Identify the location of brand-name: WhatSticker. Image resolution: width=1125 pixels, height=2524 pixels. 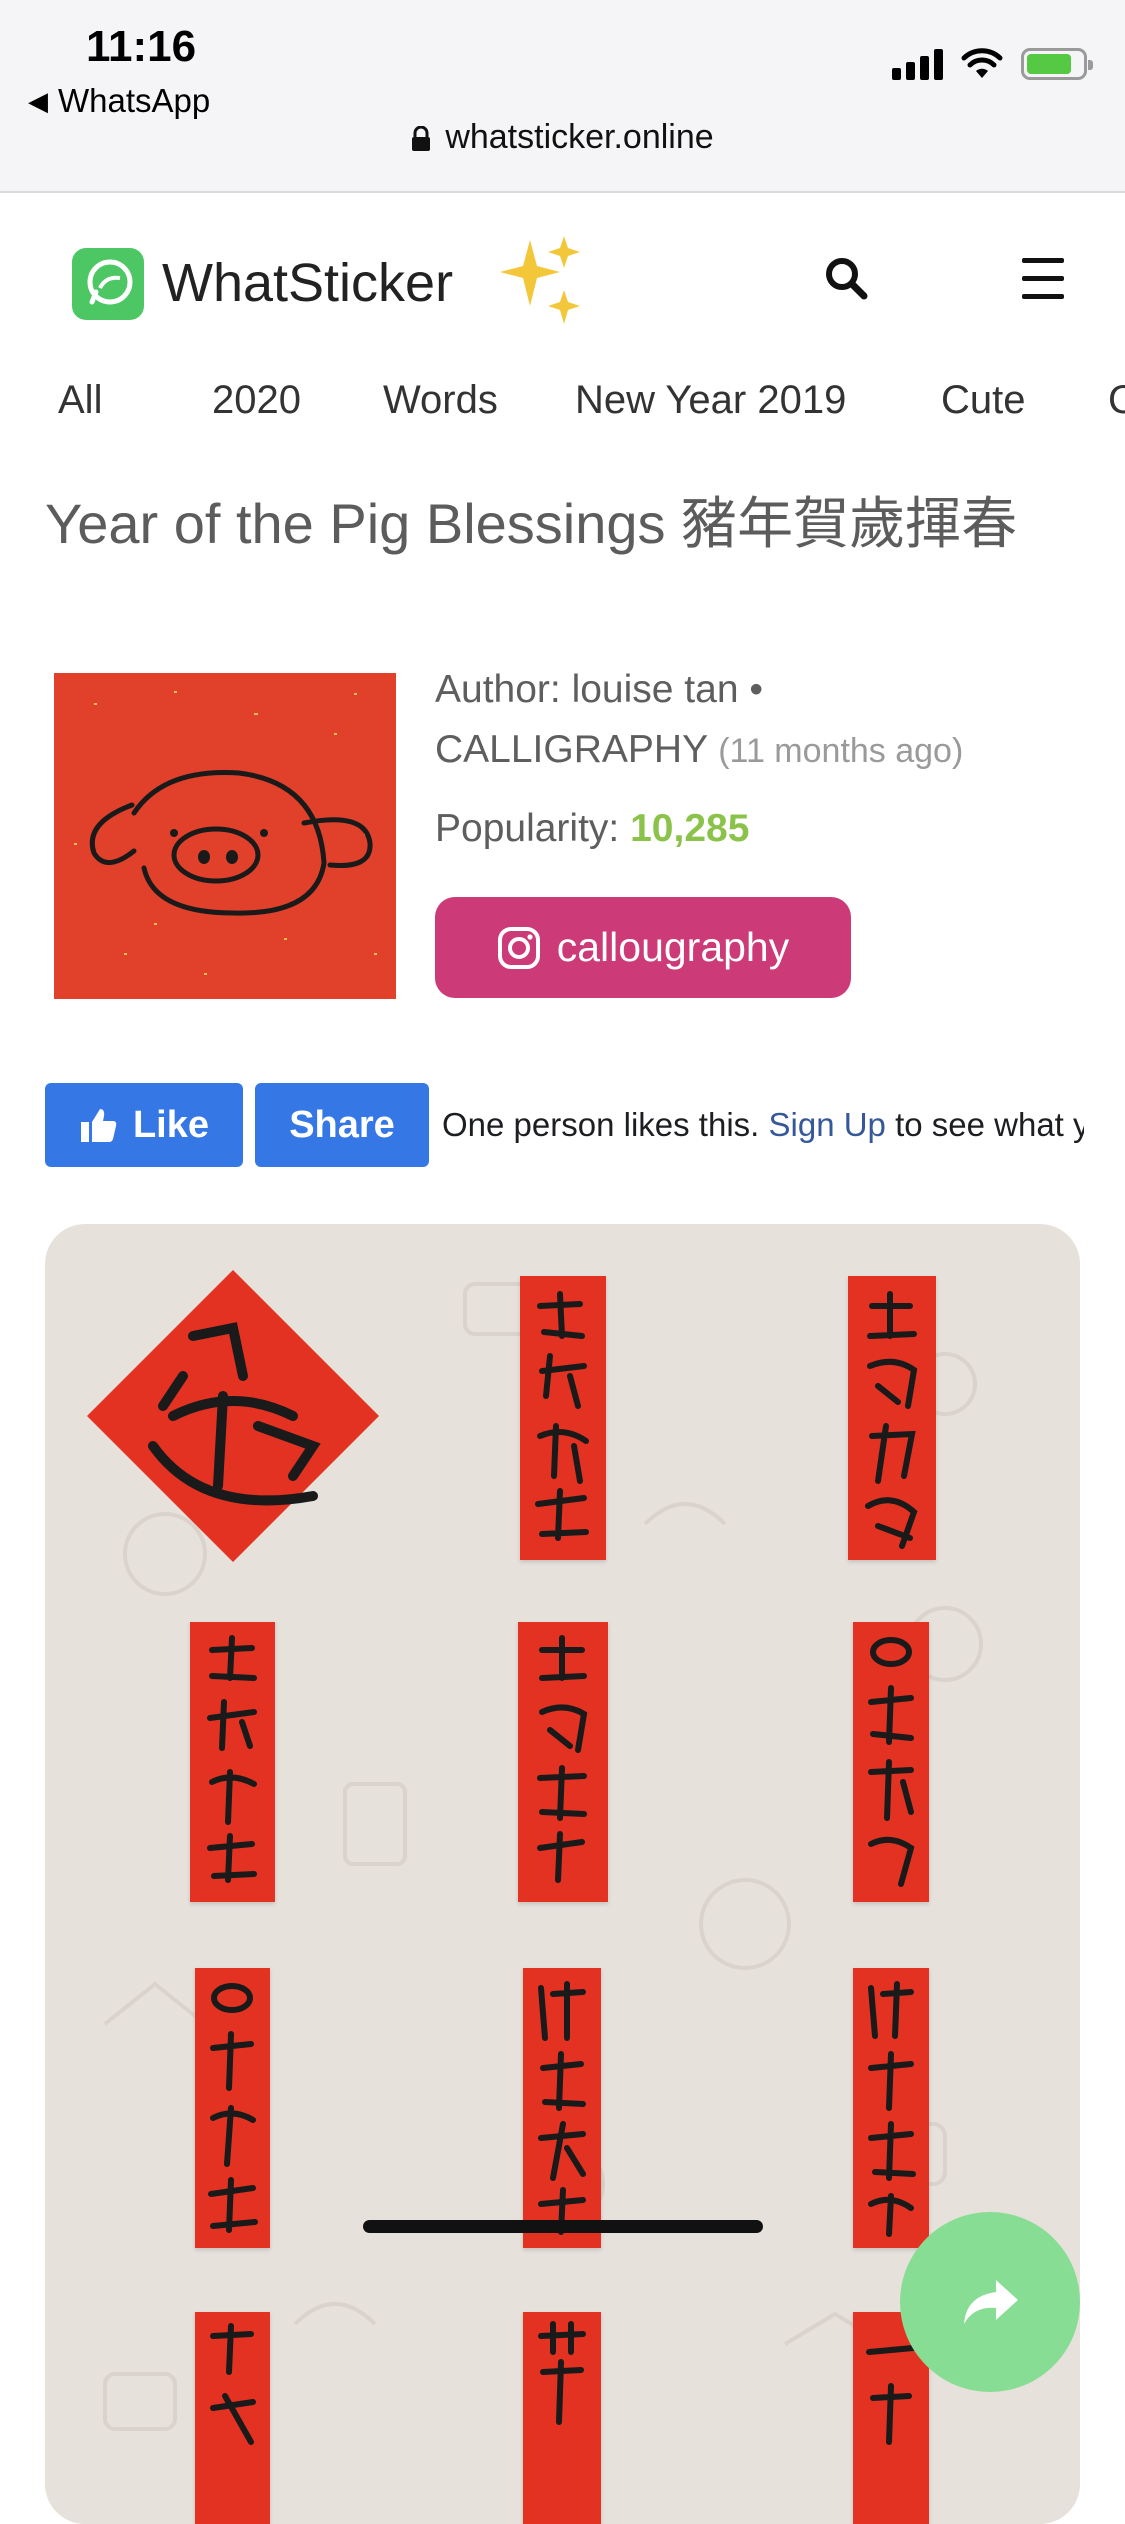
(307, 283).